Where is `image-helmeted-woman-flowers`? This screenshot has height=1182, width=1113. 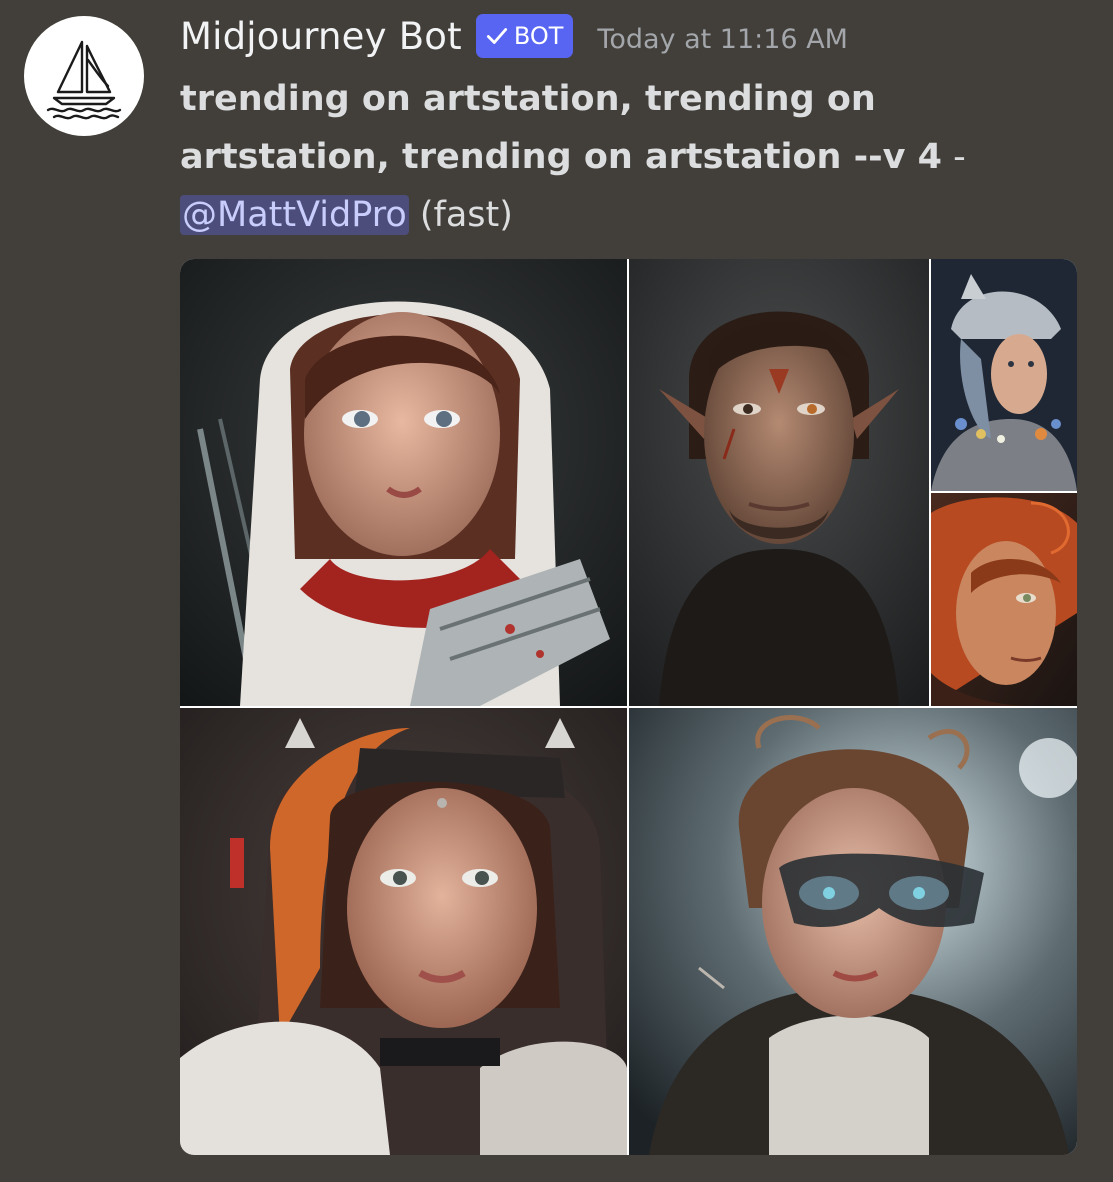 image-helmeted-woman-flowers is located at coordinates (1004, 375).